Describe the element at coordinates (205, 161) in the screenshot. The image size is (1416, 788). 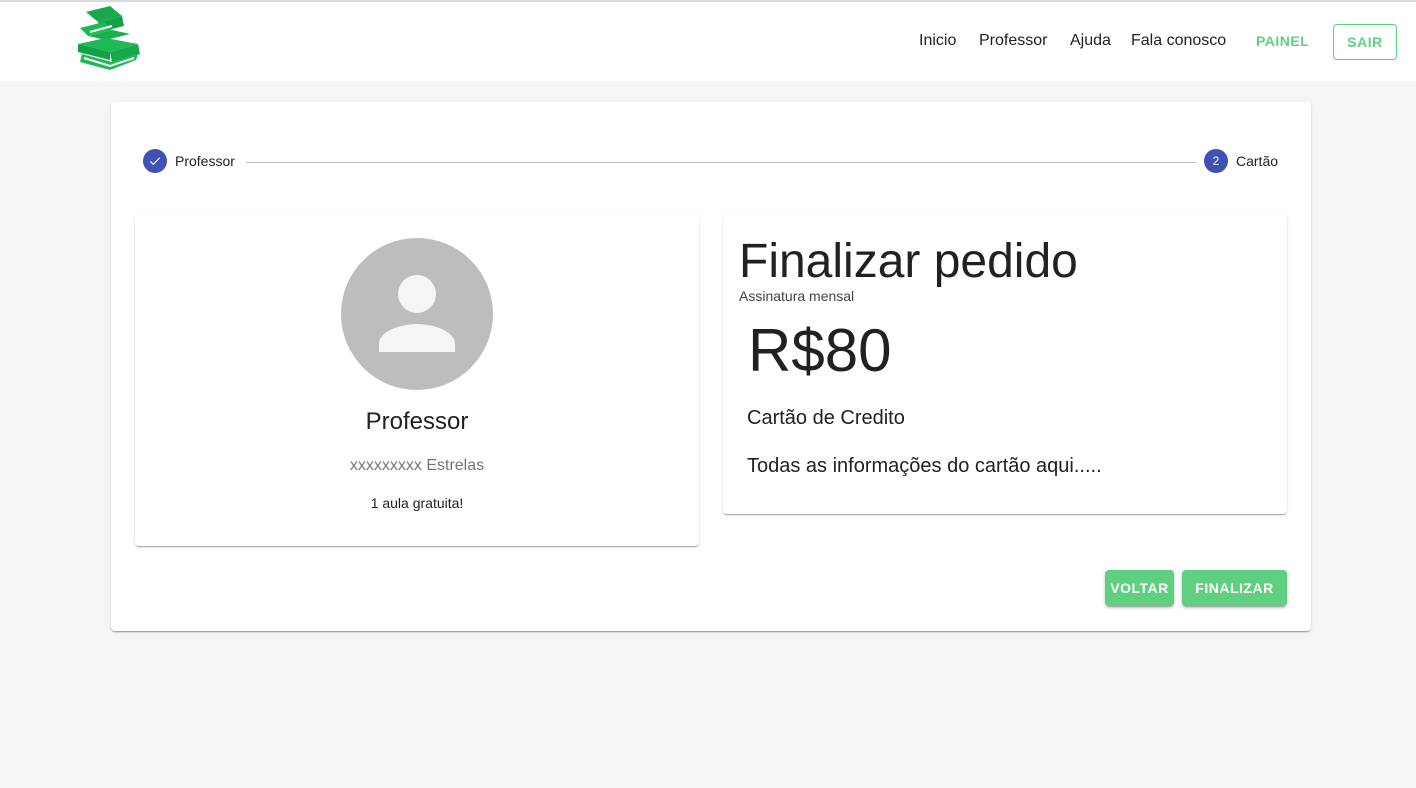
I see `step-professor-label: Professor` at that location.